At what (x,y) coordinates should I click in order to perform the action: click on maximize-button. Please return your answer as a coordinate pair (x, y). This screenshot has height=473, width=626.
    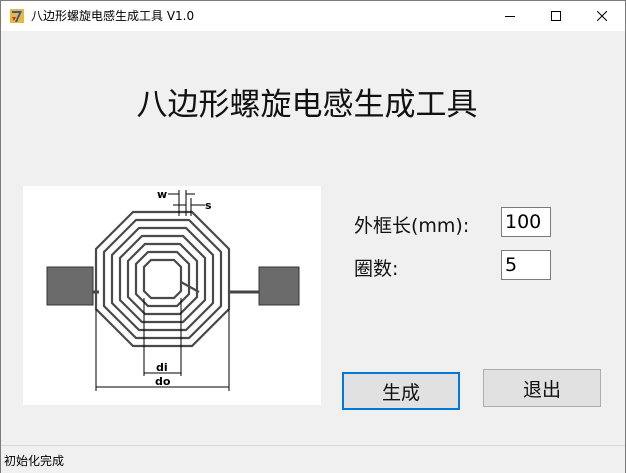
    Looking at the image, I should click on (556, 16).